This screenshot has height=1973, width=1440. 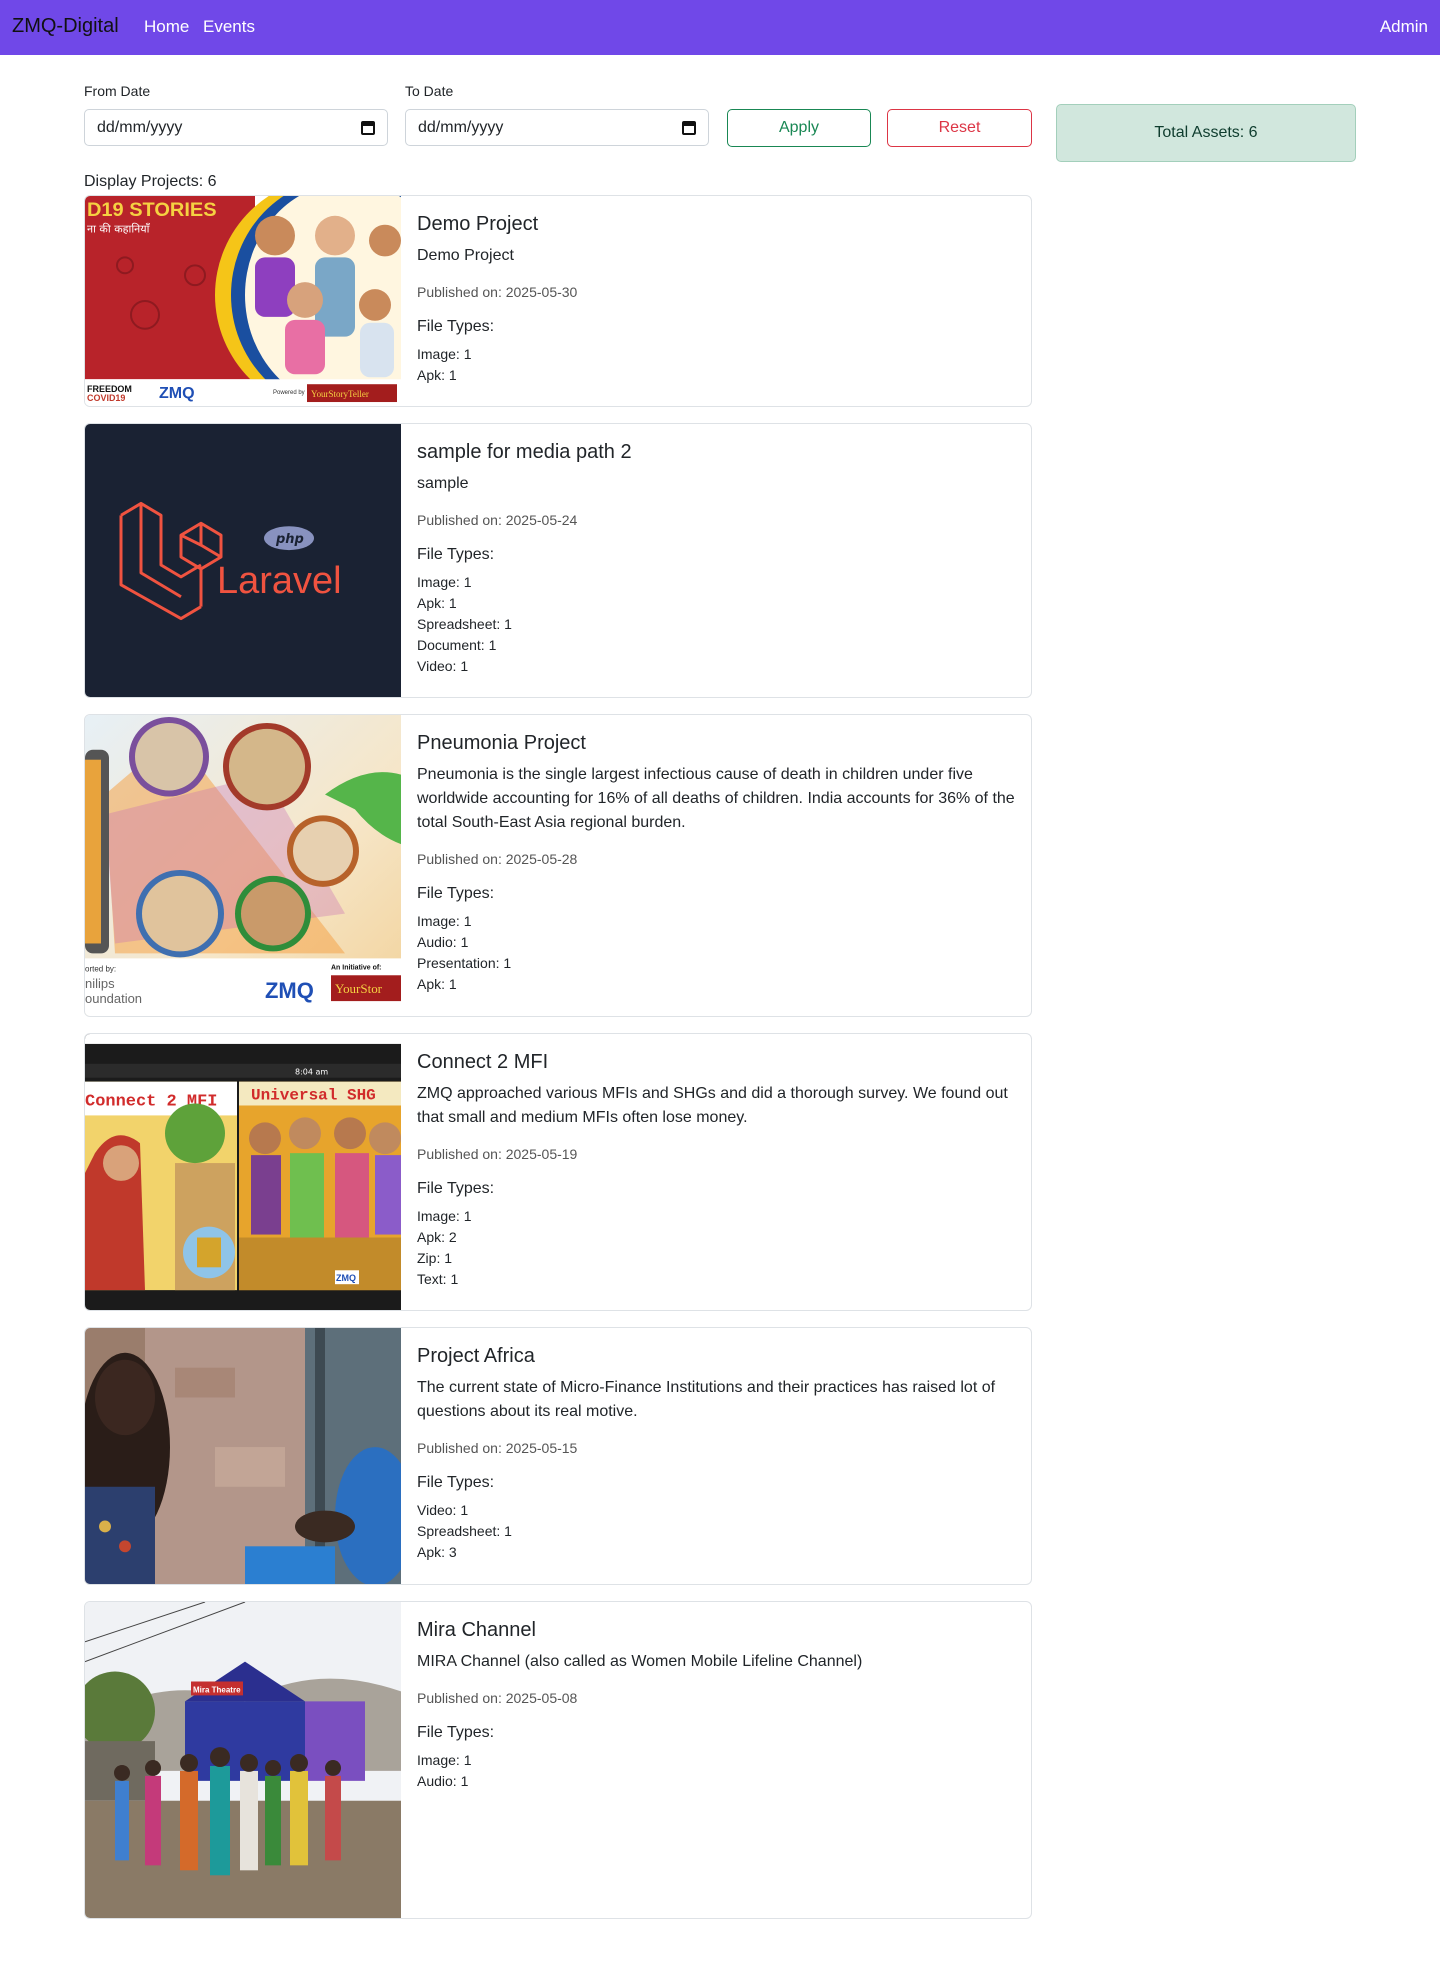 I want to click on nav-link-home: Home, so click(x=166, y=27).